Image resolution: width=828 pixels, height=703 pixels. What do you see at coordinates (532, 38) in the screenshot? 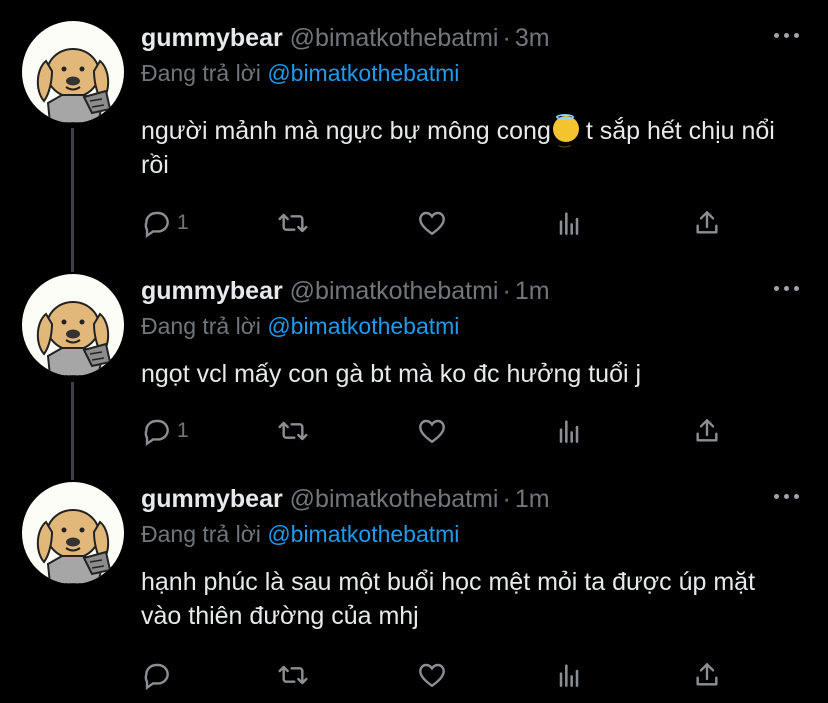
I see `timestamp: 3m` at bounding box center [532, 38].